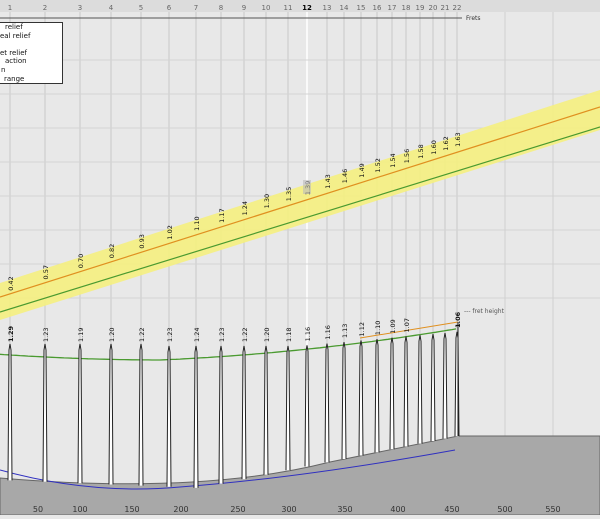 This screenshot has width=600, height=519. Describe the element at coordinates (31, 44) in the screenshot. I see `legend-item` at that location.